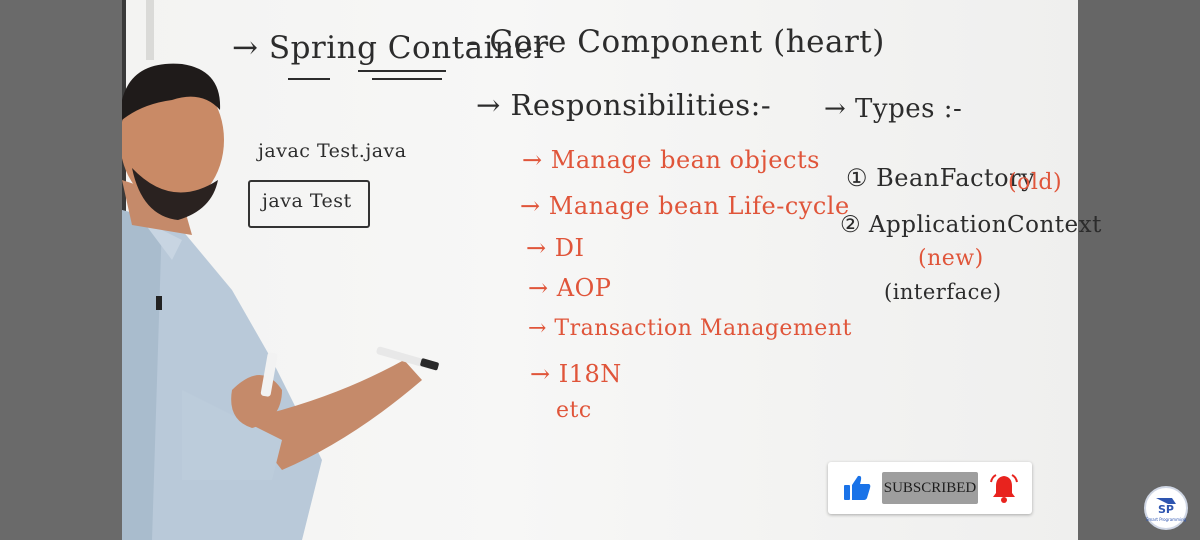  Describe the element at coordinates (671, 160) in the screenshot. I see `responsibility-item: → Manage bean objects` at that location.